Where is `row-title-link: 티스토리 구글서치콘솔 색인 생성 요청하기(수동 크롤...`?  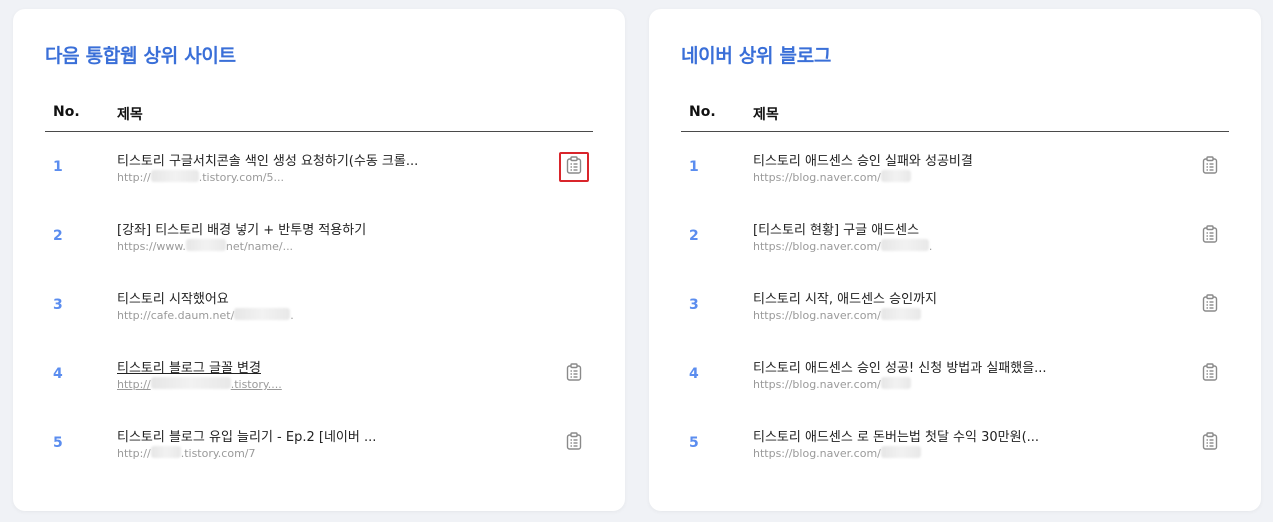
row-title-link: 티스토리 구글서치콘솔 색인 생성 요청하기(수동 크롤... is located at coordinates (267, 159).